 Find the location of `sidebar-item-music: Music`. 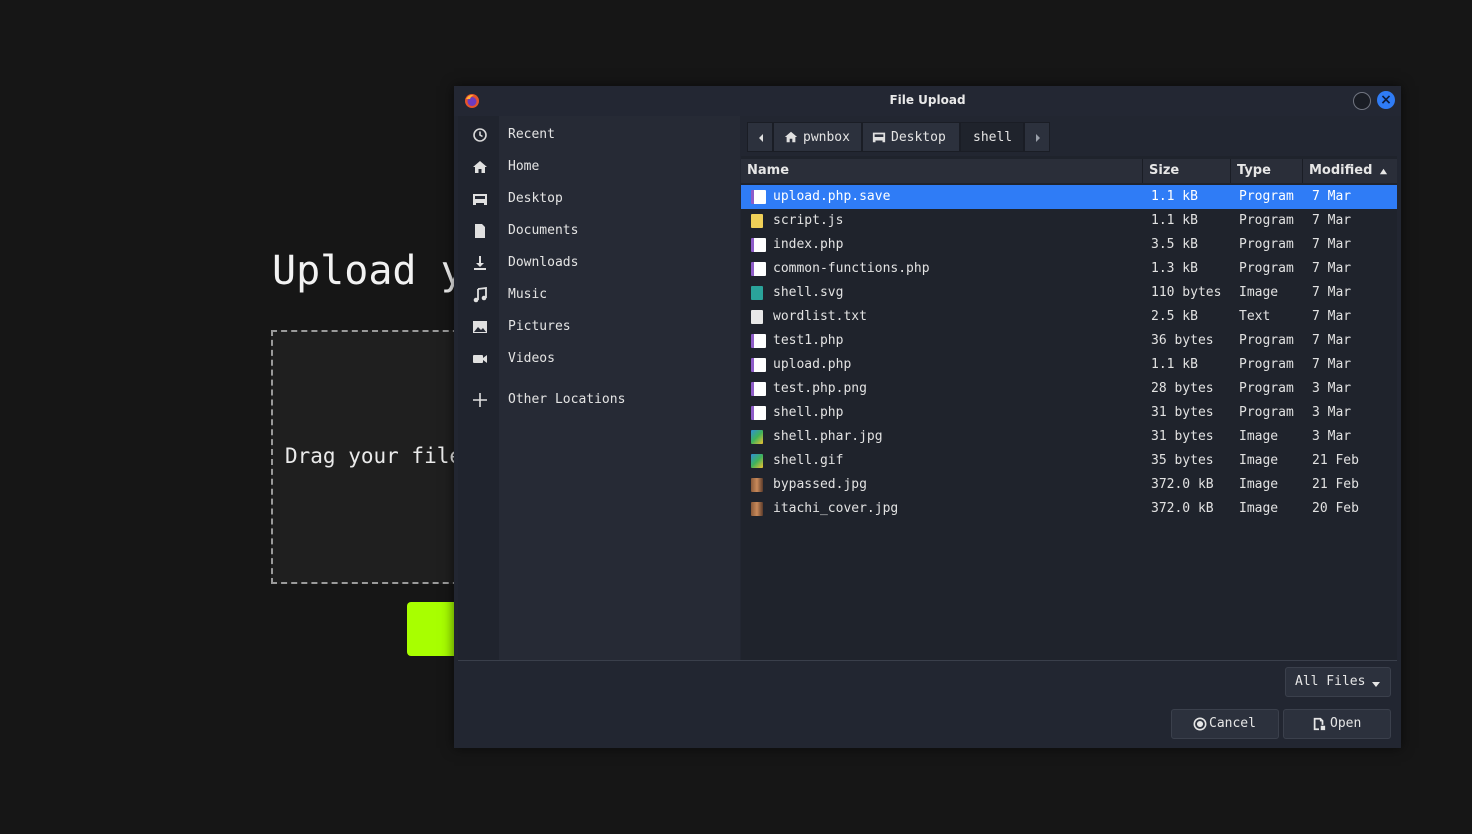

sidebar-item-music: Music is located at coordinates (599, 295).